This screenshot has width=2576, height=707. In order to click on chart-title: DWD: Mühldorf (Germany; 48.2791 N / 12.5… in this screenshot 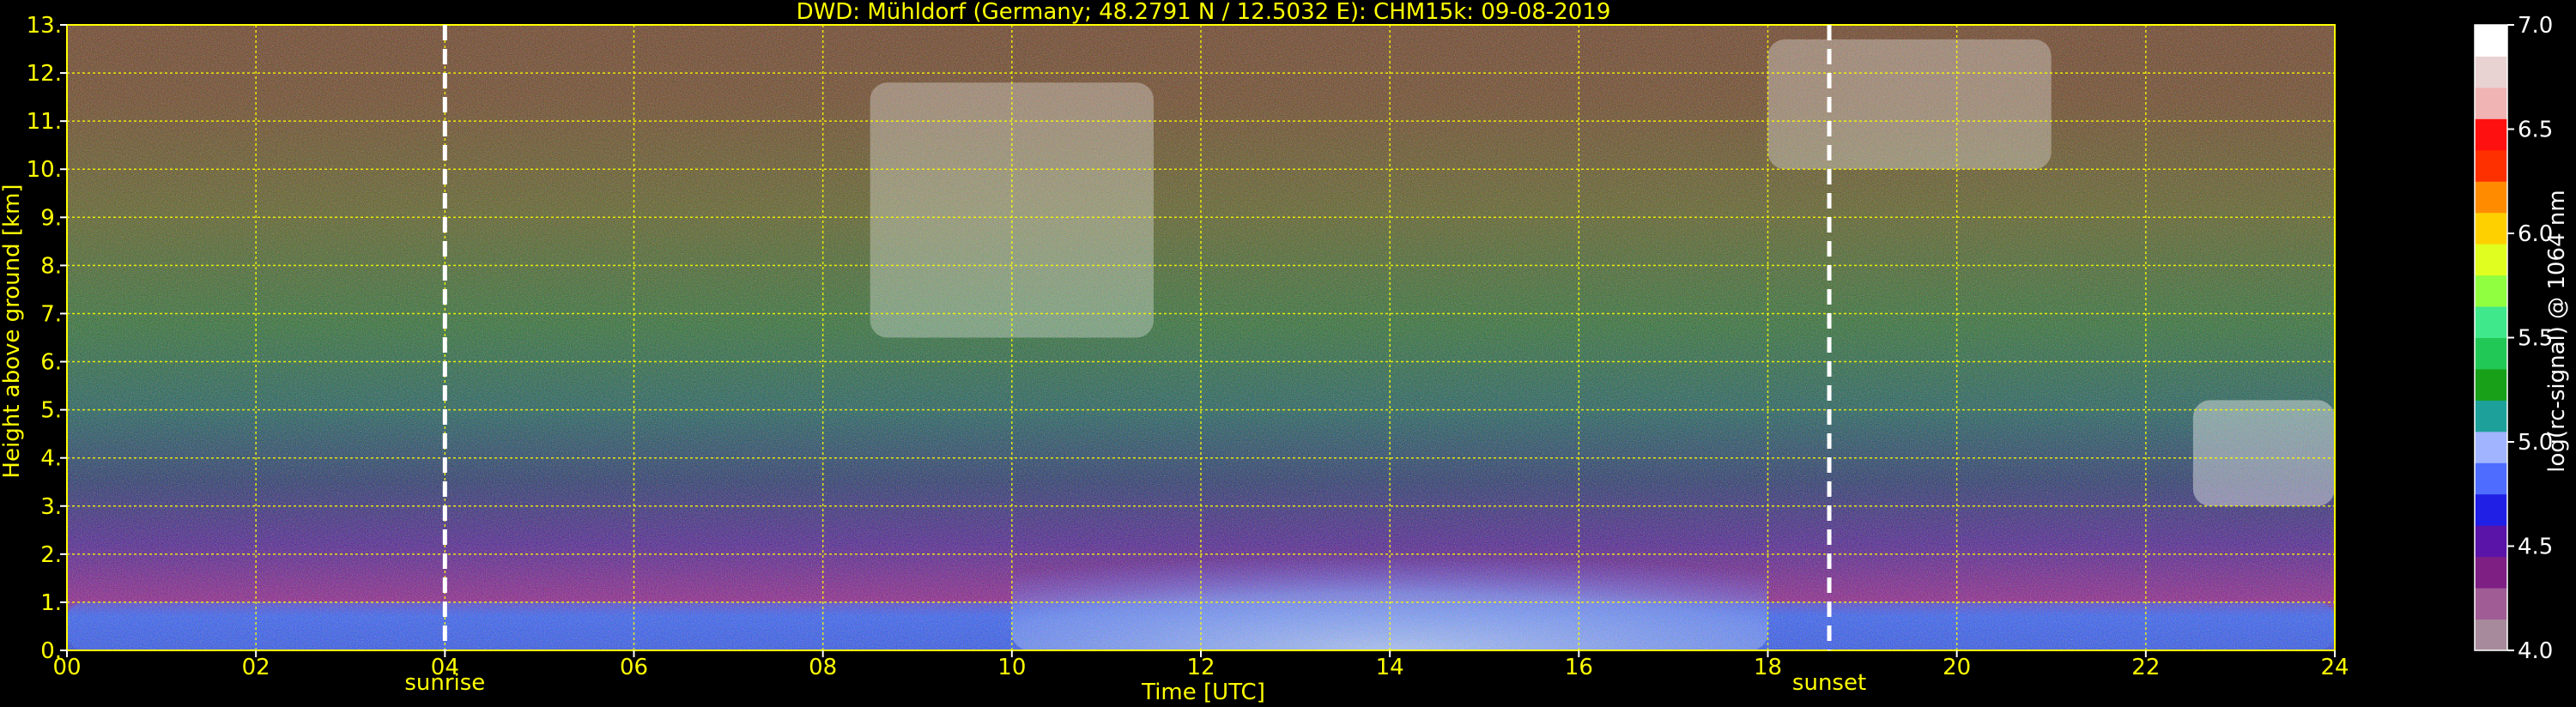, I will do `click(1204, 12)`.